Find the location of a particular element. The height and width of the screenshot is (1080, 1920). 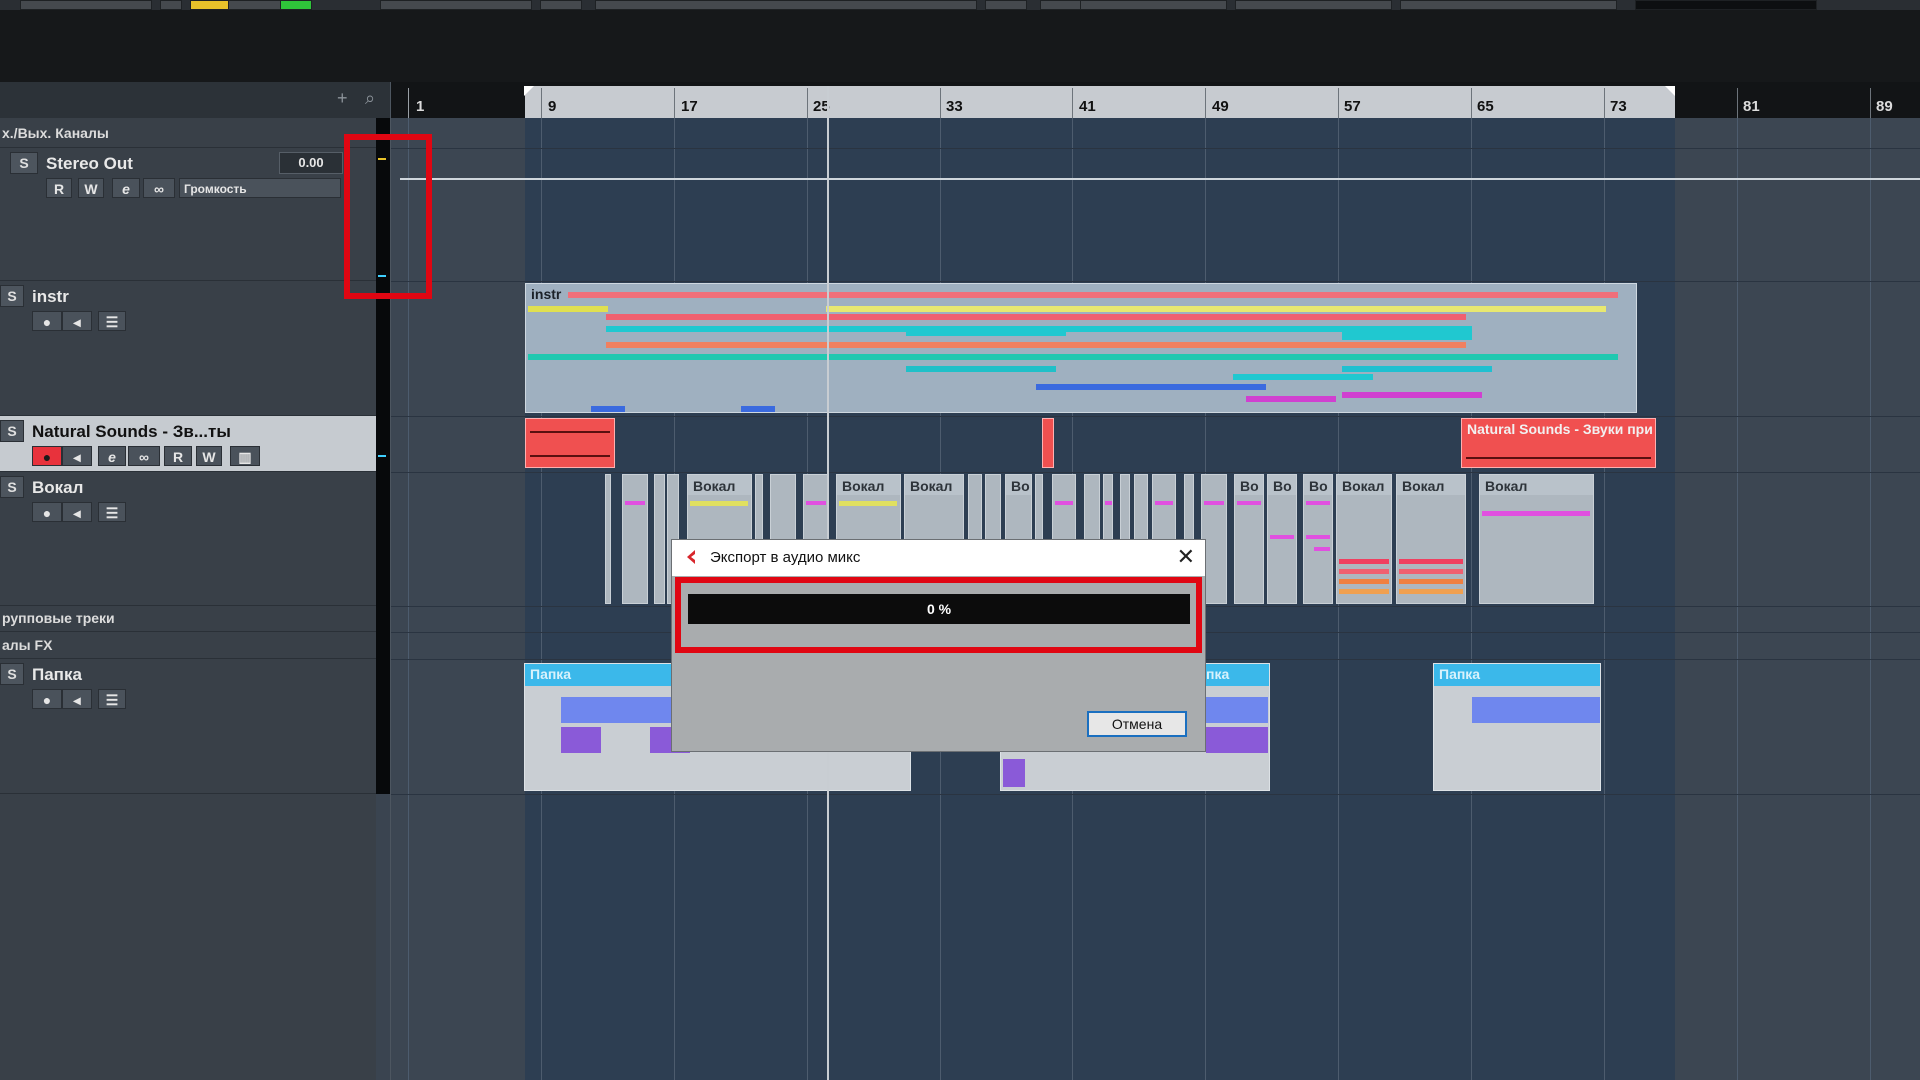

close-icon: ✕ is located at coordinates (1186, 557).